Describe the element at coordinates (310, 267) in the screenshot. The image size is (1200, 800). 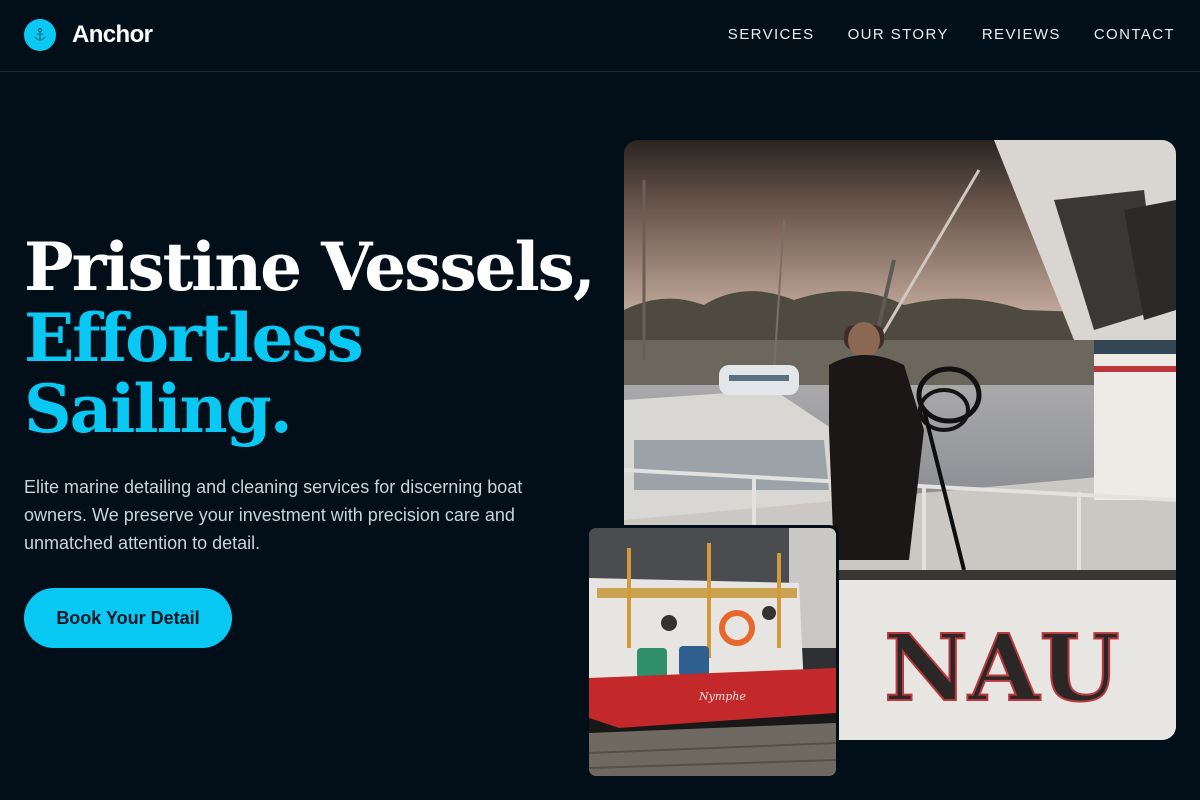
I see `headline-line-1: Pristine Vessels,` at that location.